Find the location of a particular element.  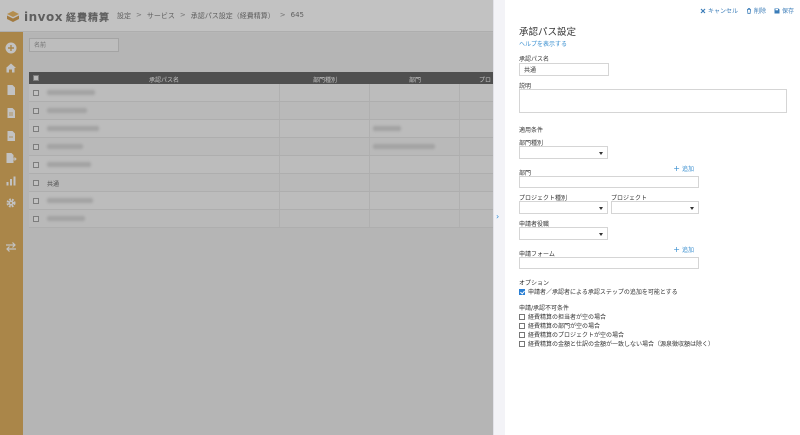

add-form-button: + 追加 is located at coordinates (683, 249).